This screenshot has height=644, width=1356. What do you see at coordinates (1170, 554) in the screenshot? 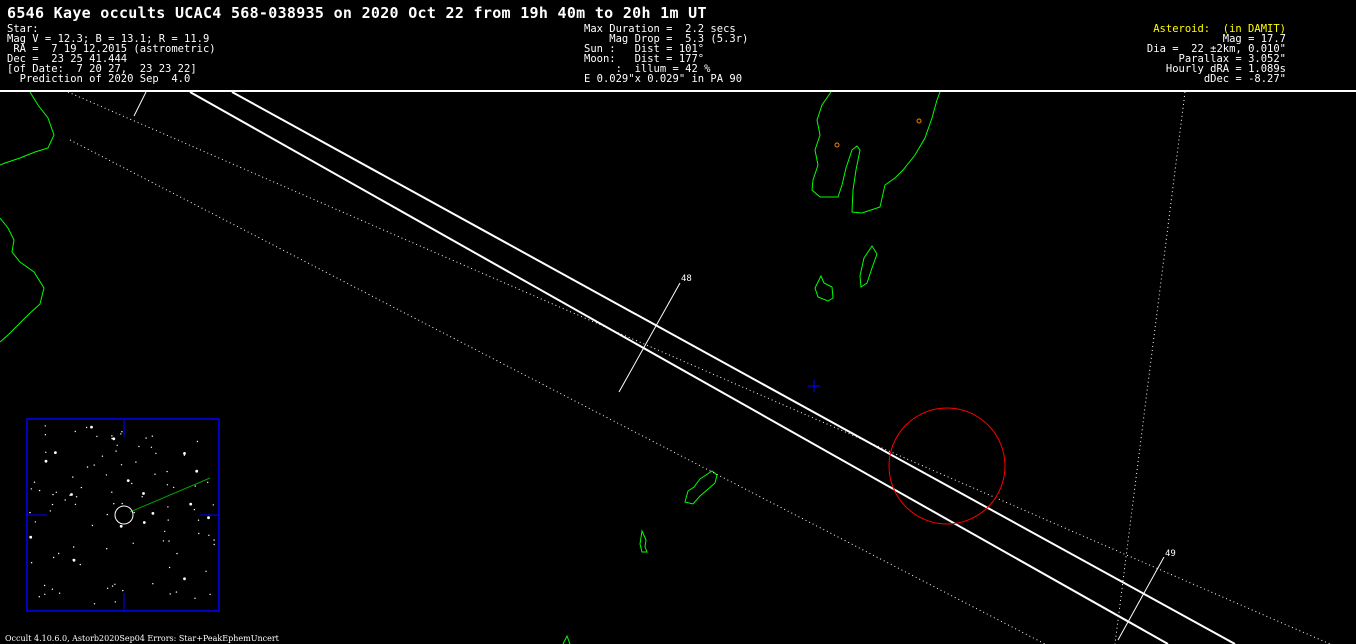
I see `tick-label-49: 49` at bounding box center [1170, 554].